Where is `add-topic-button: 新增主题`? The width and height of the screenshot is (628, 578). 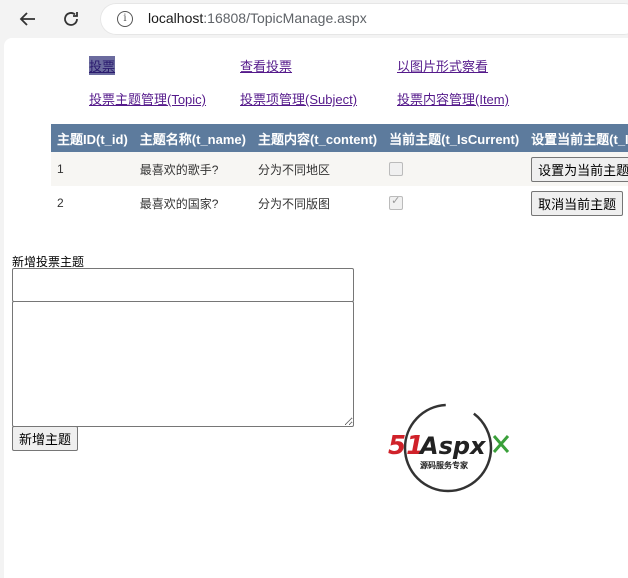 add-topic-button: 新增主题 is located at coordinates (45, 438).